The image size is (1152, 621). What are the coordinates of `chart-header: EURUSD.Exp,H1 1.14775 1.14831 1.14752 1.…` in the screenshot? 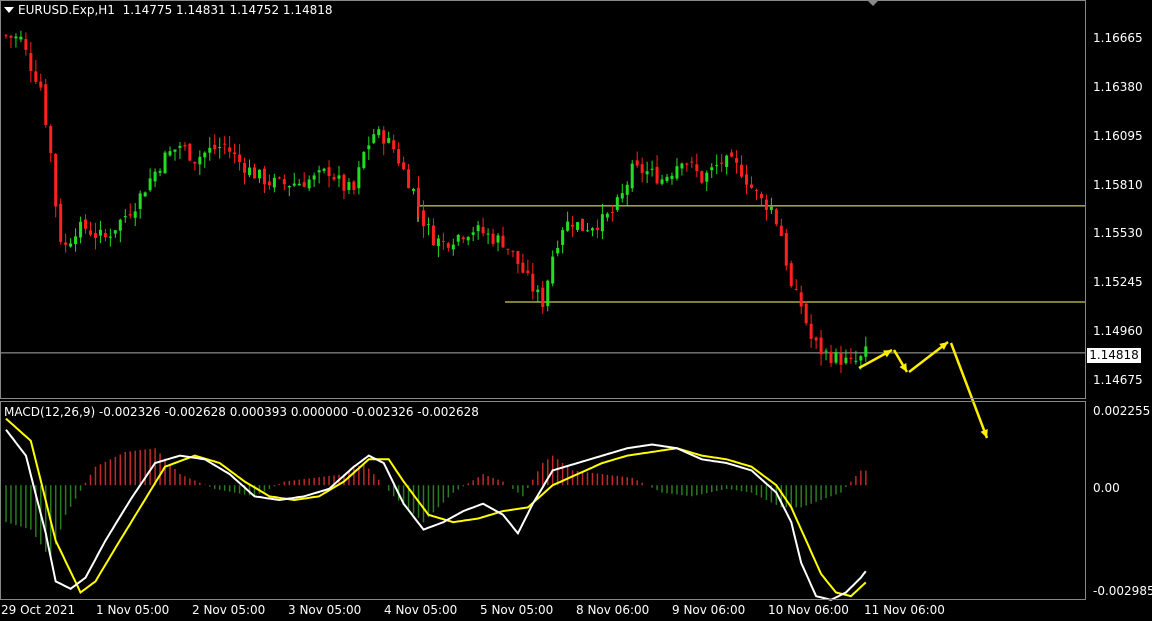 It's located at (166, 10).